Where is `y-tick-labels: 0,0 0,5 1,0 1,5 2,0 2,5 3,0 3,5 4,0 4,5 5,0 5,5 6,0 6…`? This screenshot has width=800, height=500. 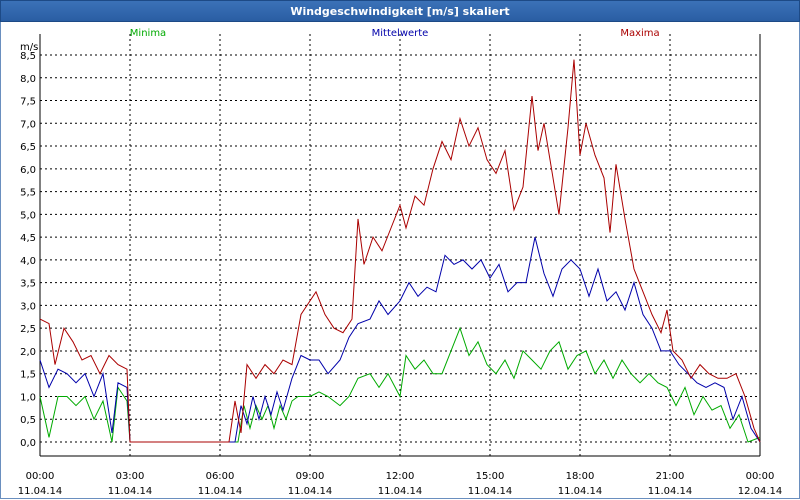
y-tick-labels: 0,0 0,5 1,0 1,5 2,0 2,5 3,0 3,5 4,0 4,5 5,0 5,5 6,0 6… is located at coordinates (28, 250).